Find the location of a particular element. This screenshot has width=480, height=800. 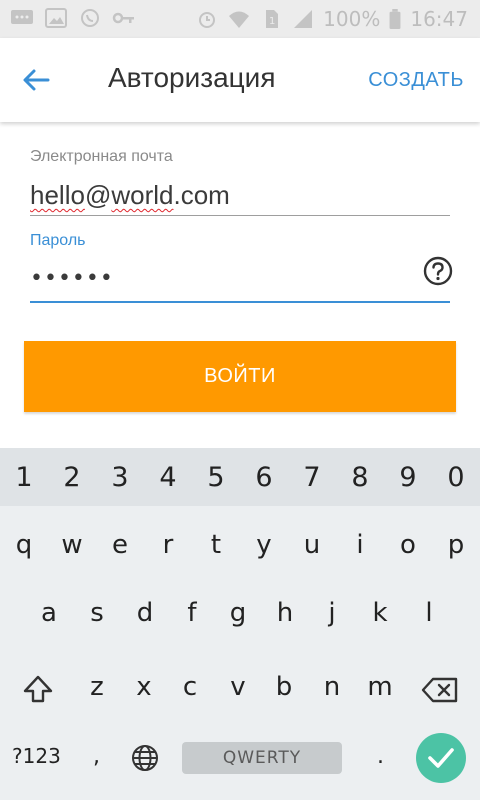

shift-icon is located at coordinates (38, 689).